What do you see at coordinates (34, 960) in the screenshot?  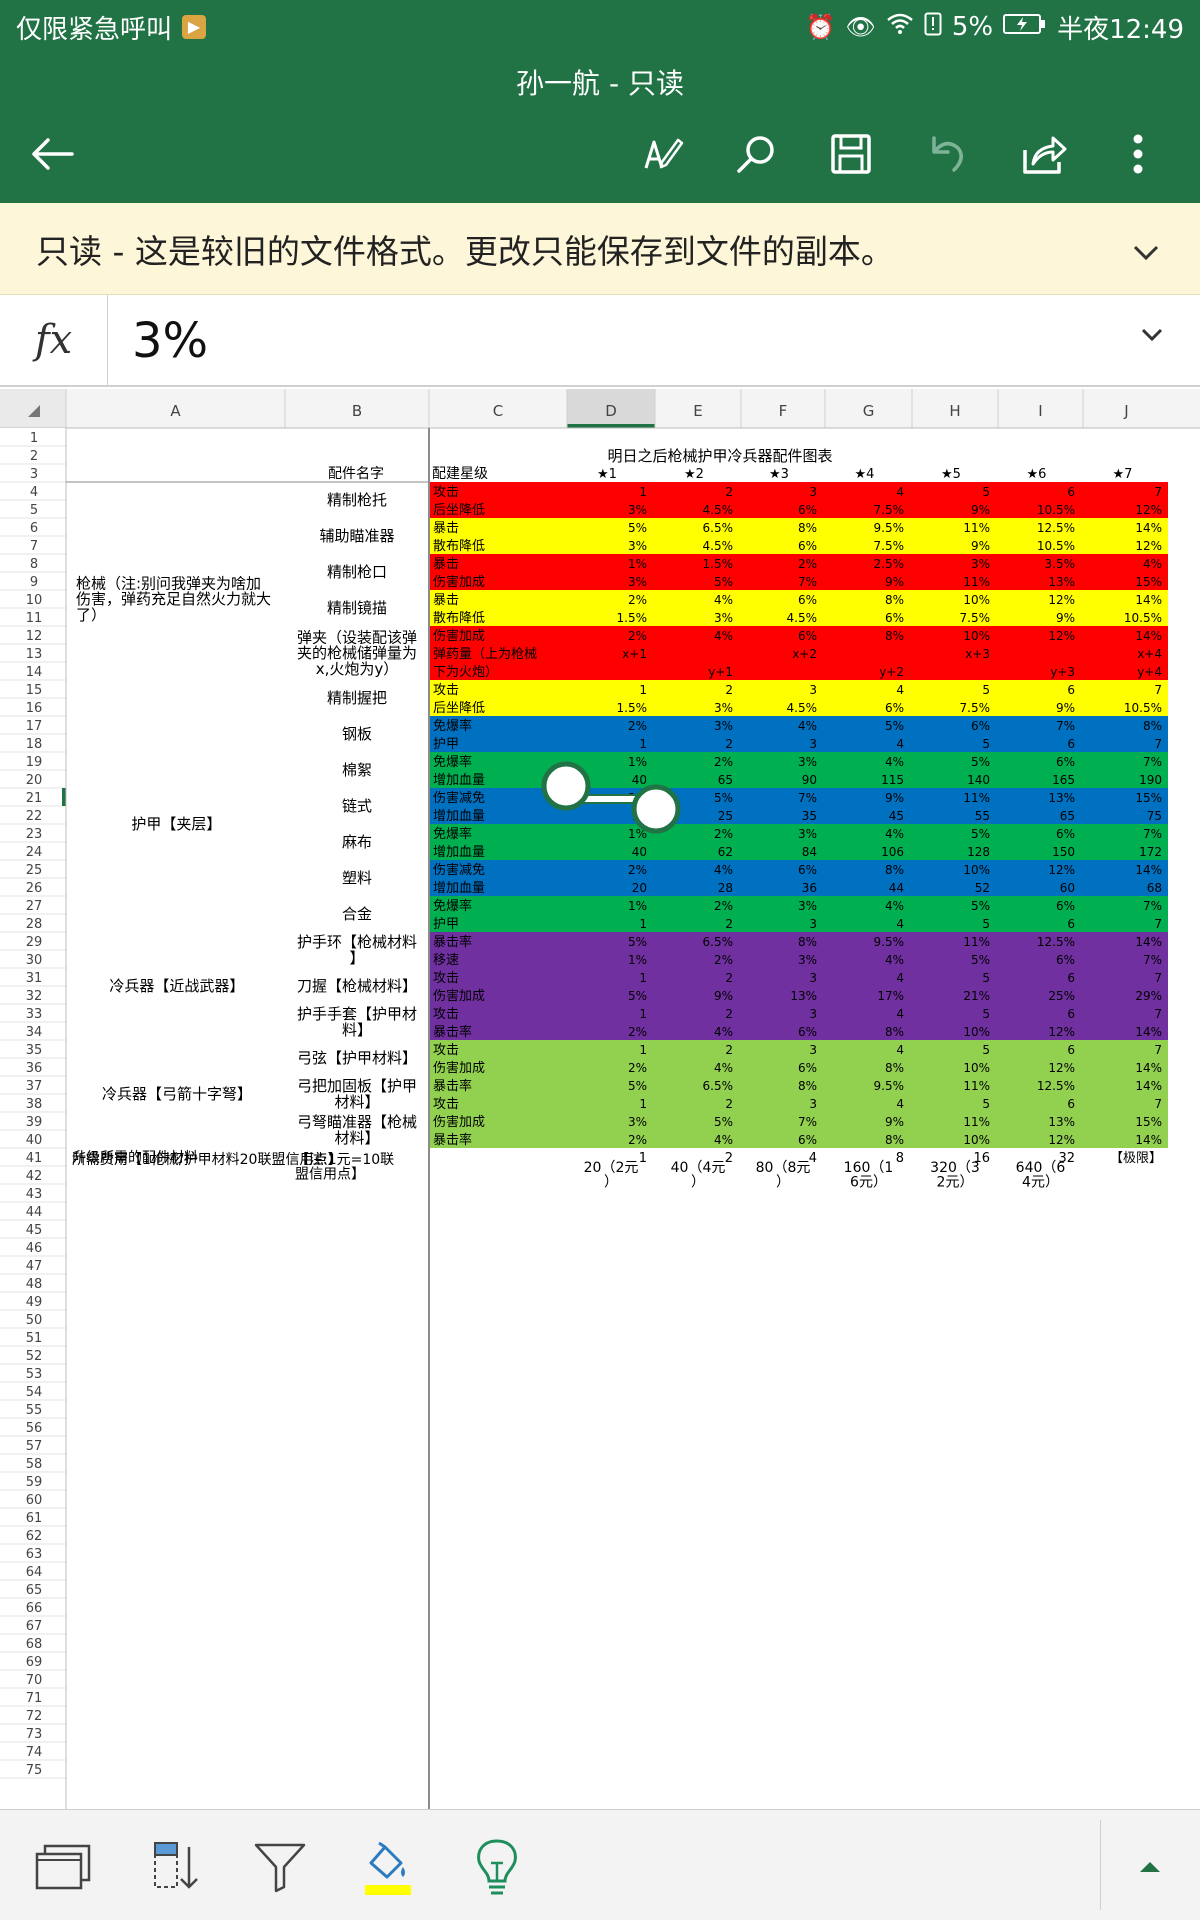 I see `row-header-30: 30` at bounding box center [34, 960].